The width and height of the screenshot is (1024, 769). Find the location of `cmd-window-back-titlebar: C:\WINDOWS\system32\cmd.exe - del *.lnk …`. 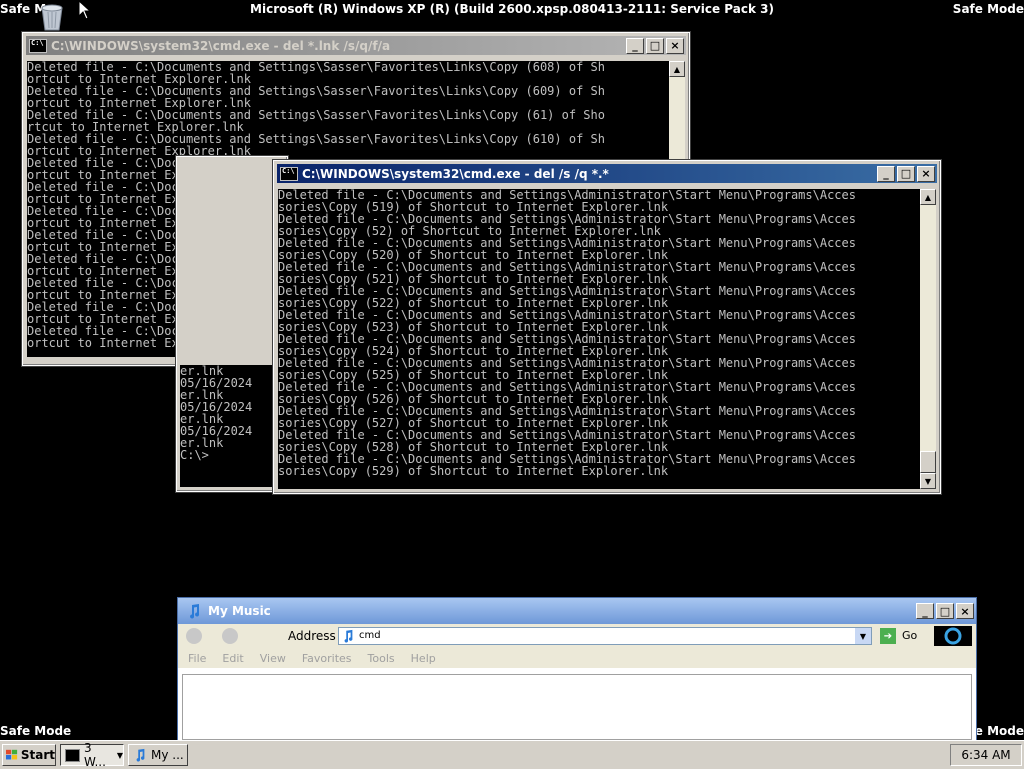

cmd-window-back-titlebar: C:\WINDOWS\system32\cmd.exe - del *.lnk … is located at coordinates (356, 45).